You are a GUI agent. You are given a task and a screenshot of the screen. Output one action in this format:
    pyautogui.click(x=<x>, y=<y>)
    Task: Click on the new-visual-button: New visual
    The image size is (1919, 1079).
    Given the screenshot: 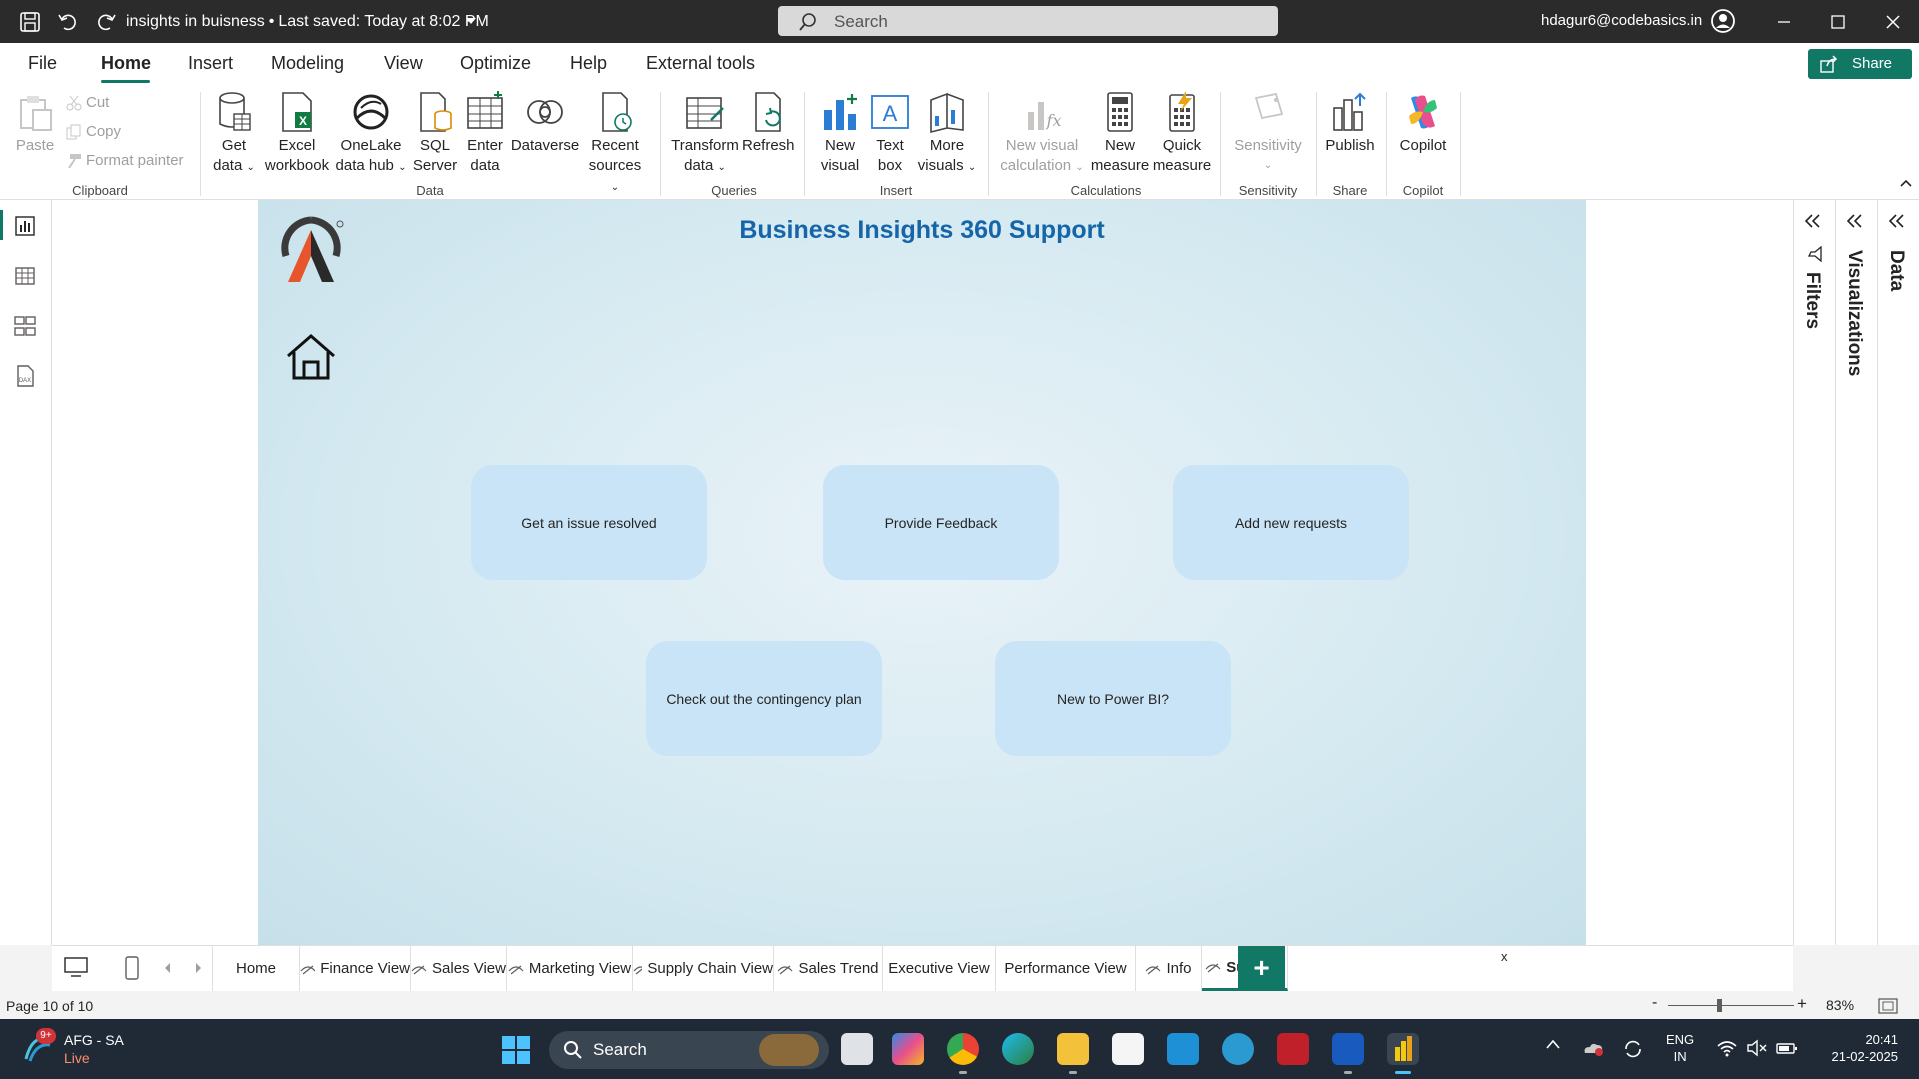 What is the action you would take?
    pyautogui.click(x=840, y=133)
    